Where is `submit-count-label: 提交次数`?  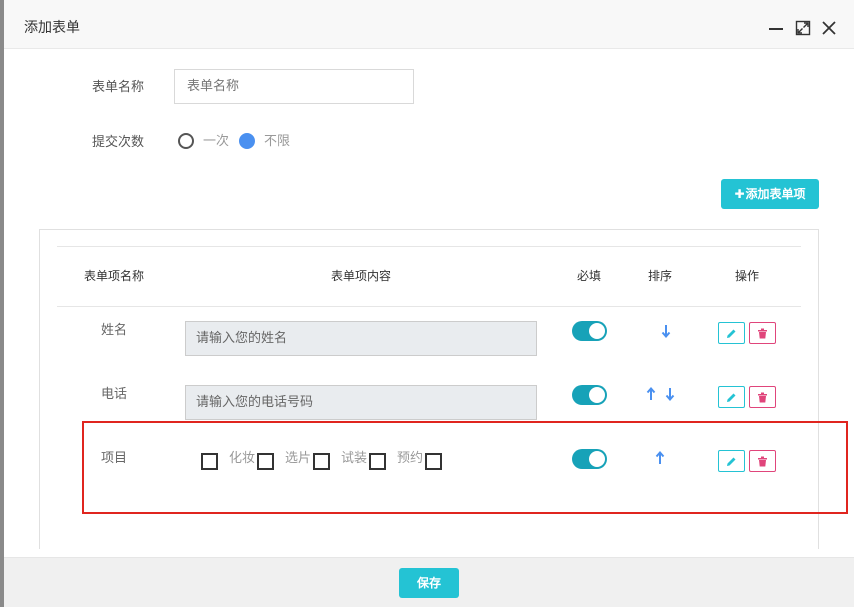 submit-count-label: 提交次数 is located at coordinates (118, 142).